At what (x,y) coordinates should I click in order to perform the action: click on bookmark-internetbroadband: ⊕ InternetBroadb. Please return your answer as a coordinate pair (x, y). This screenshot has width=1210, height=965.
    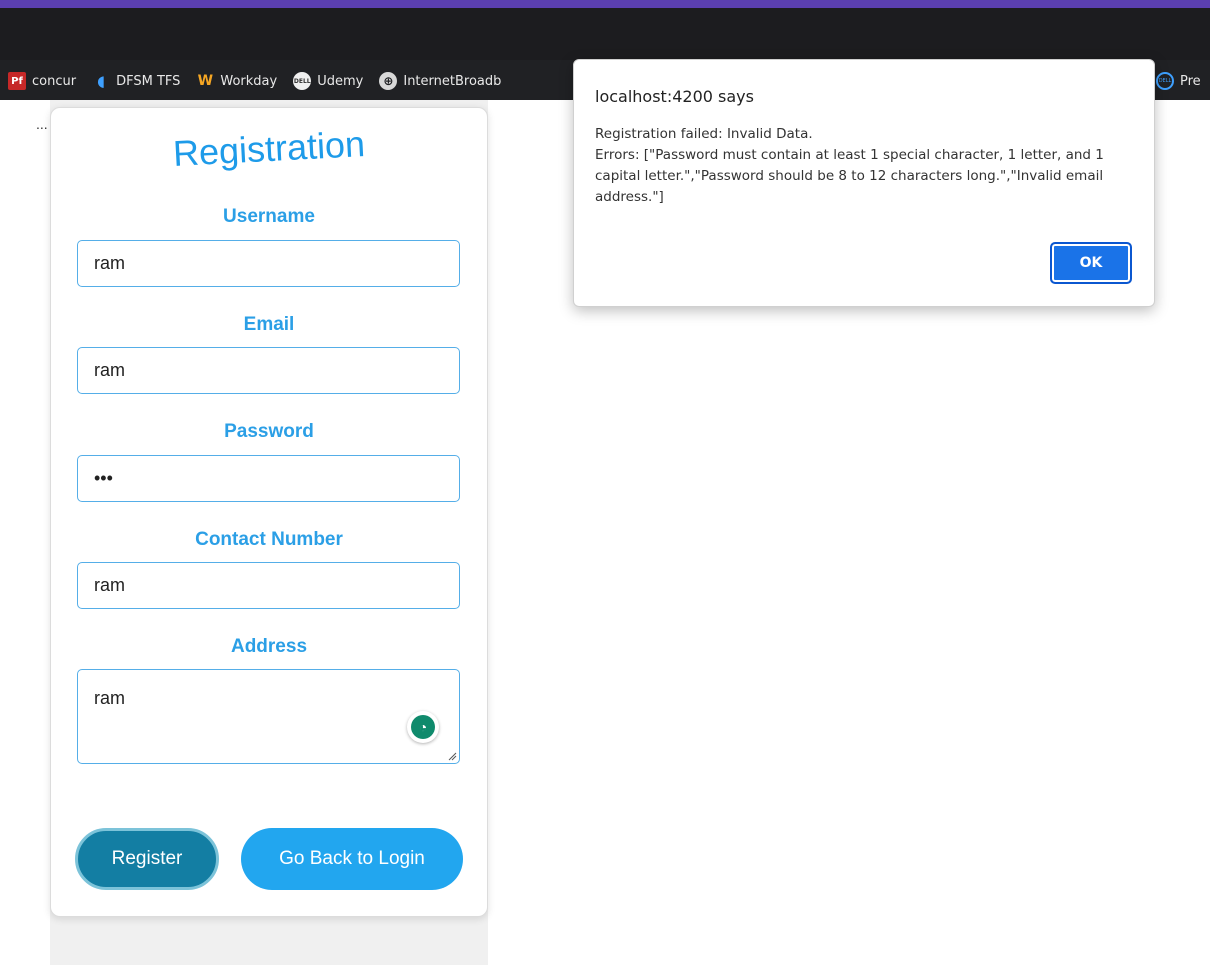
    Looking at the image, I should click on (440, 81).